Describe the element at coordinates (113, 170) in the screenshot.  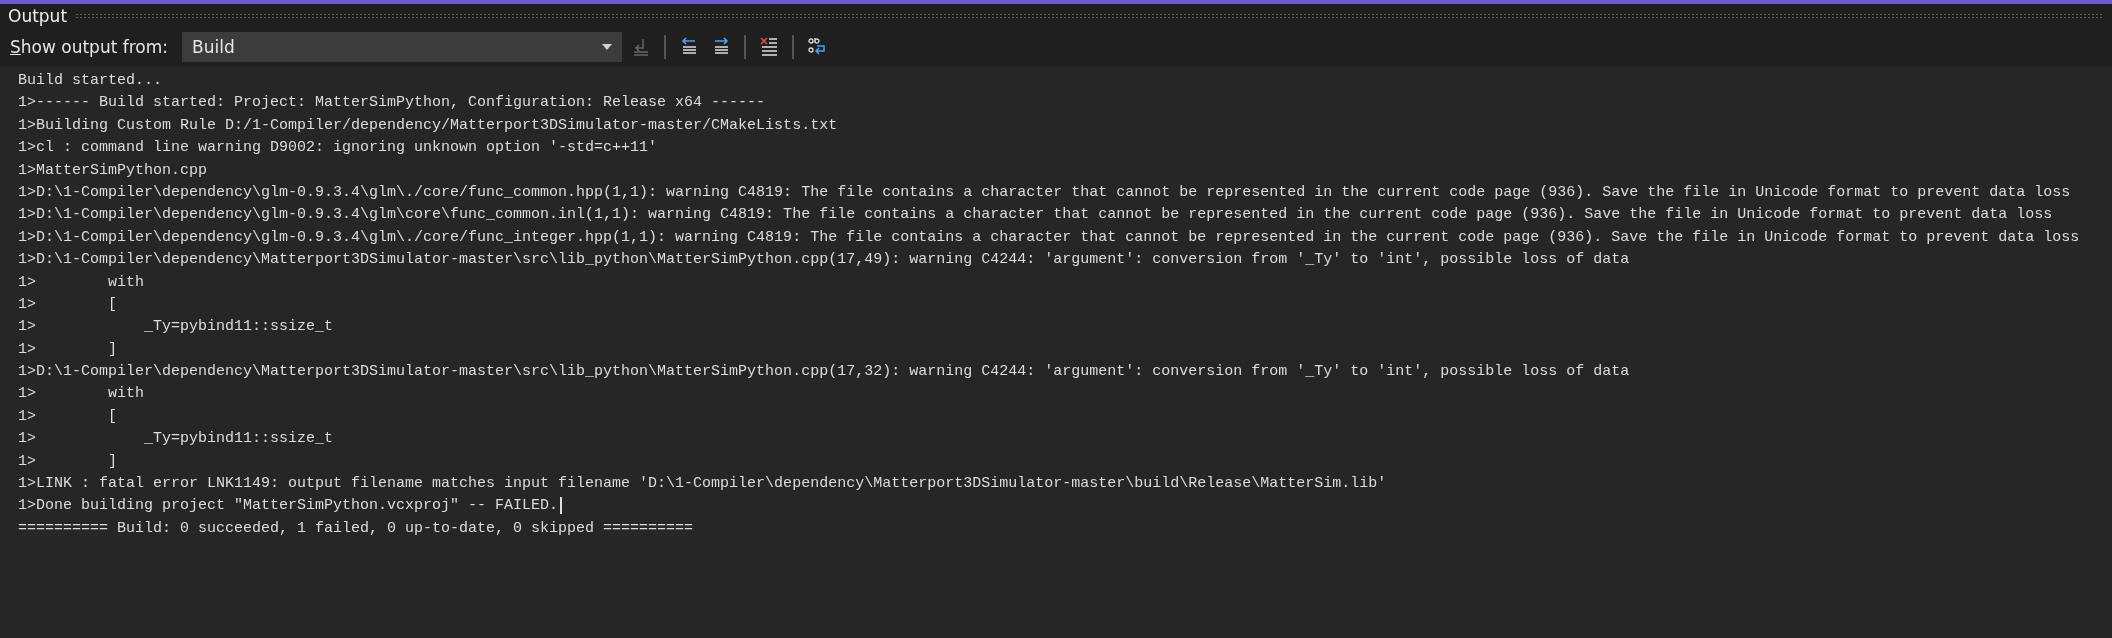
I see `output-line: 1>MatterSimPython.cpp` at that location.